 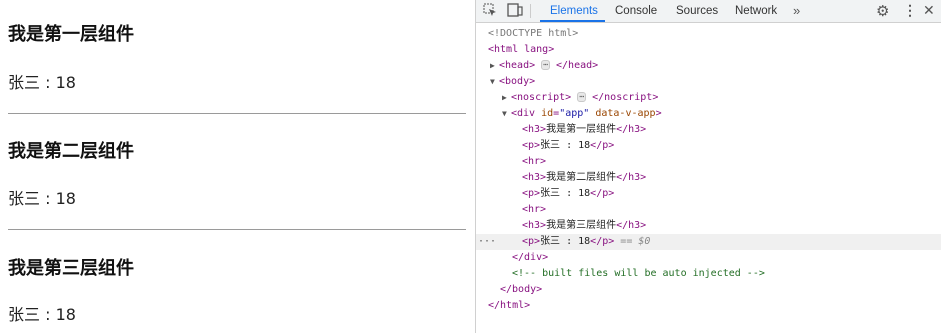 I want to click on noscript-close-tag: </noscript>, so click(x=625, y=97).